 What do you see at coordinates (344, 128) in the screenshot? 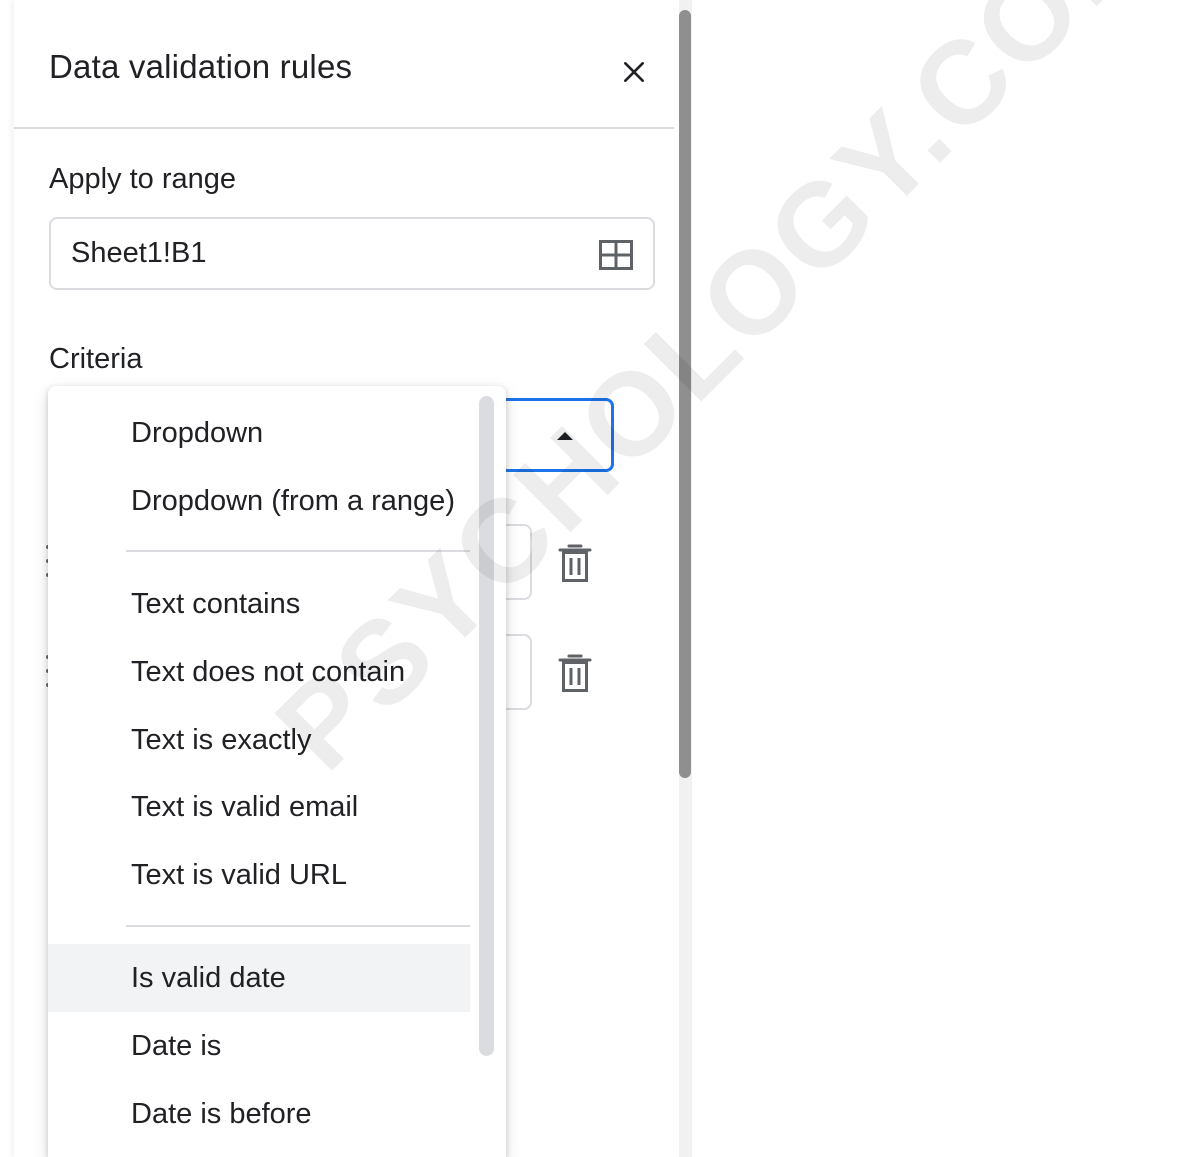
I see `header-divider` at bounding box center [344, 128].